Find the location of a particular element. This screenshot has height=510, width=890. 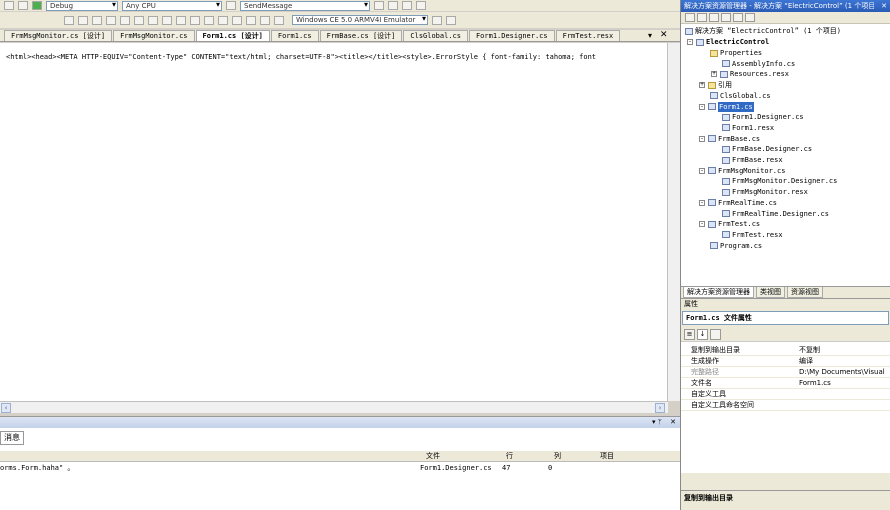

tab-0: FrmMsgMonitor.cs [设计] is located at coordinates (58, 35).